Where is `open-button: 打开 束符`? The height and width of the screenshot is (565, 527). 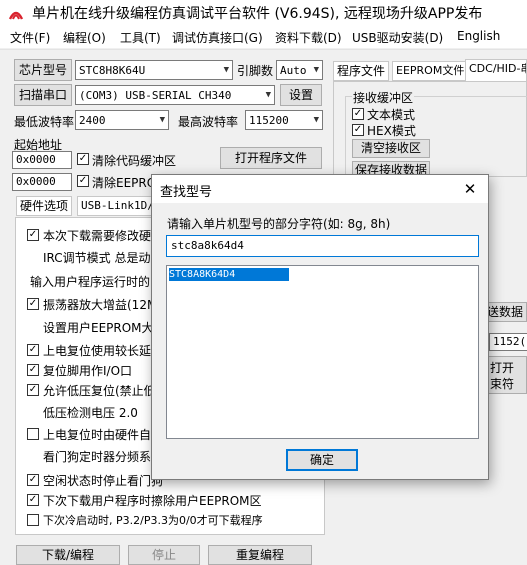
open-button: 打开 束符 is located at coordinates (507, 375).